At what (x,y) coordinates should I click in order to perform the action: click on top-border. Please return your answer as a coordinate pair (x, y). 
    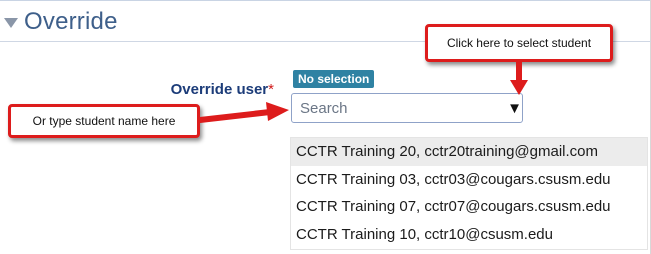
    Looking at the image, I should click on (325, 0).